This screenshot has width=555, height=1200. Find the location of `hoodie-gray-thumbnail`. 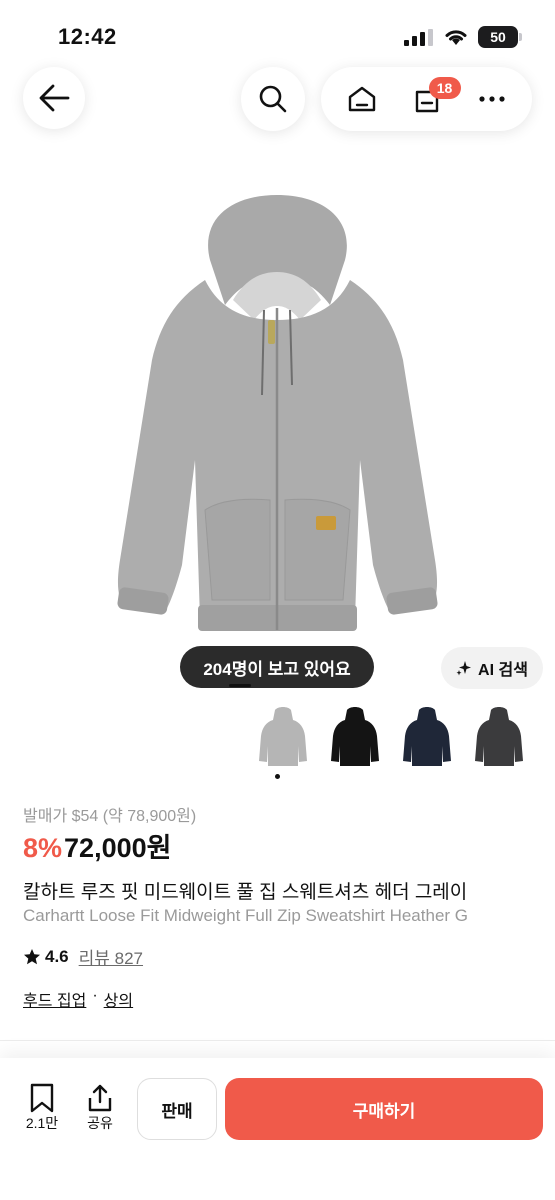

hoodie-gray-thumbnail is located at coordinates (283, 736).